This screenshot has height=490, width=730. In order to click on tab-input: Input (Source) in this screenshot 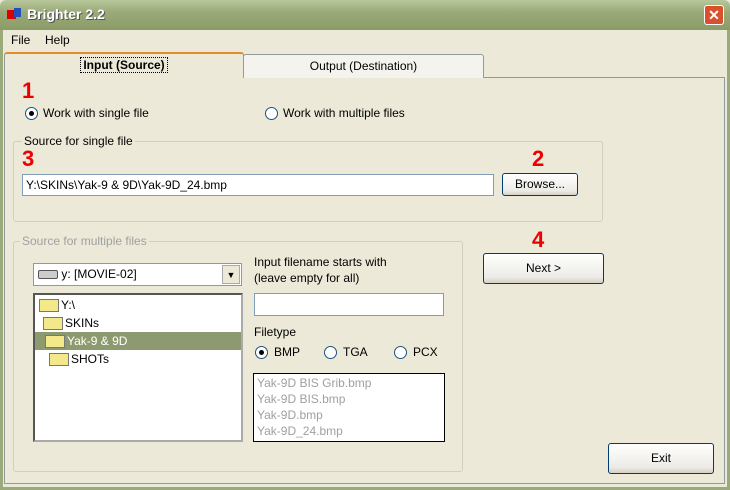, I will do `click(124, 65)`.